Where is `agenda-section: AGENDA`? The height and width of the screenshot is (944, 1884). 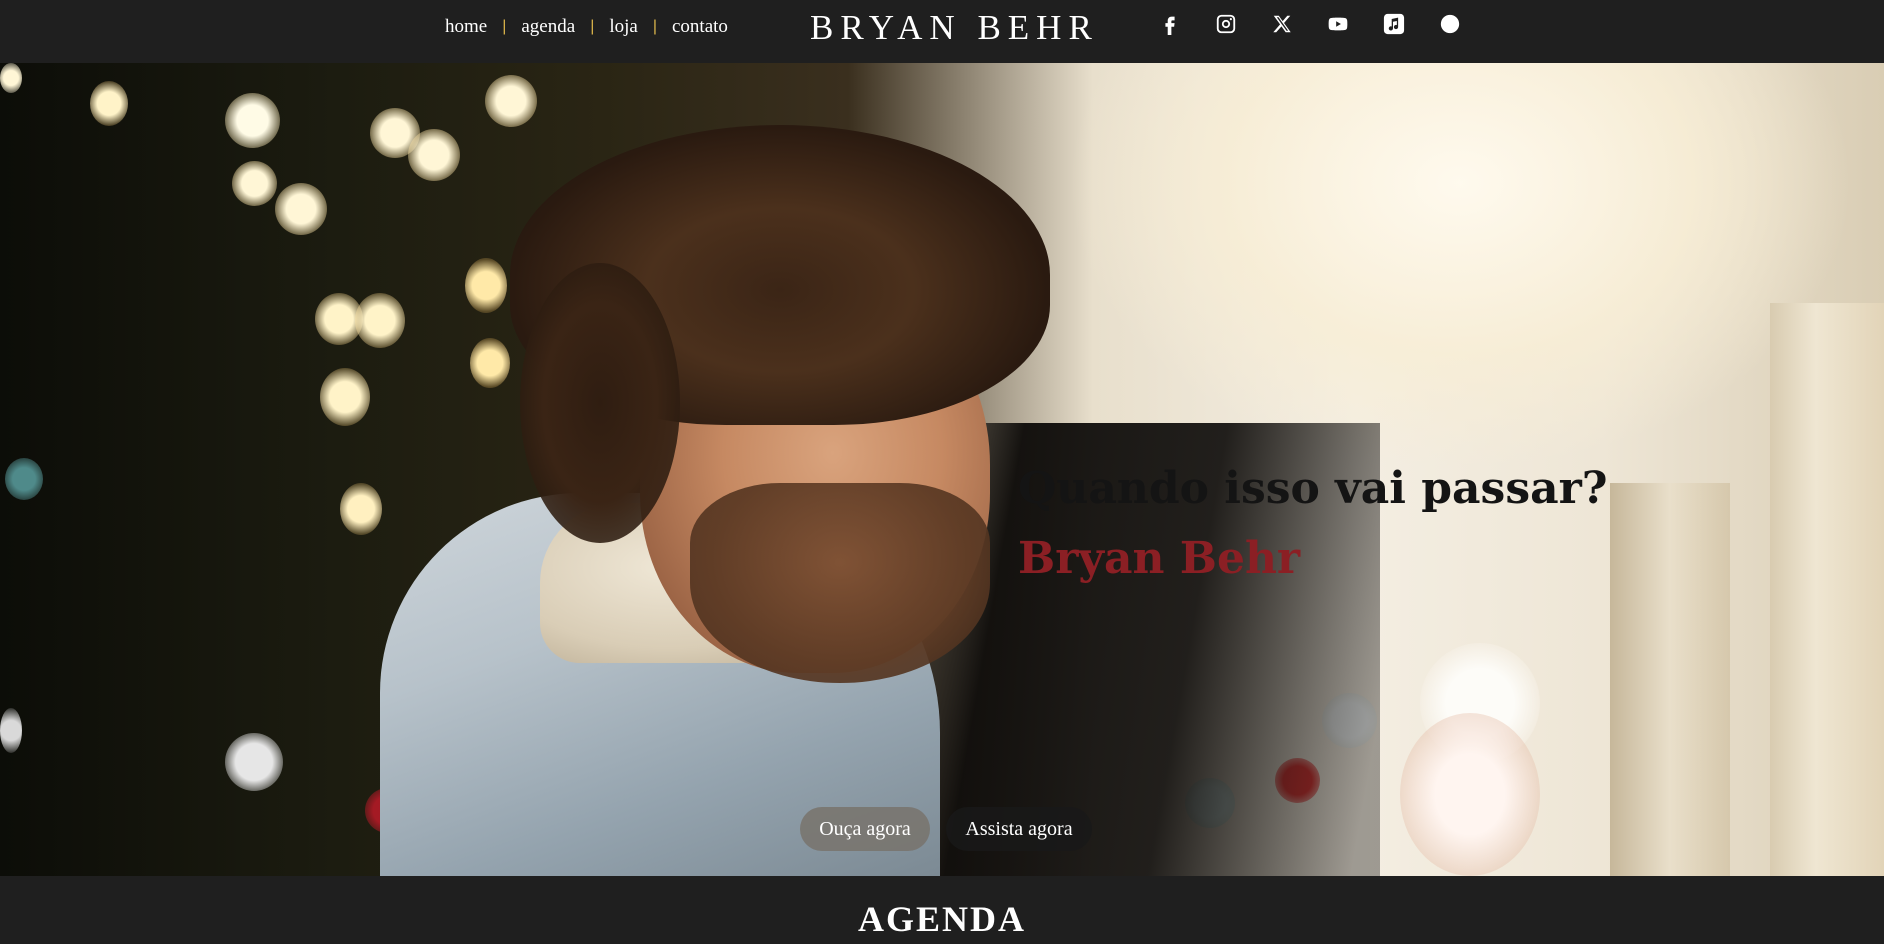
agenda-section: AGENDA is located at coordinates (942, 910).